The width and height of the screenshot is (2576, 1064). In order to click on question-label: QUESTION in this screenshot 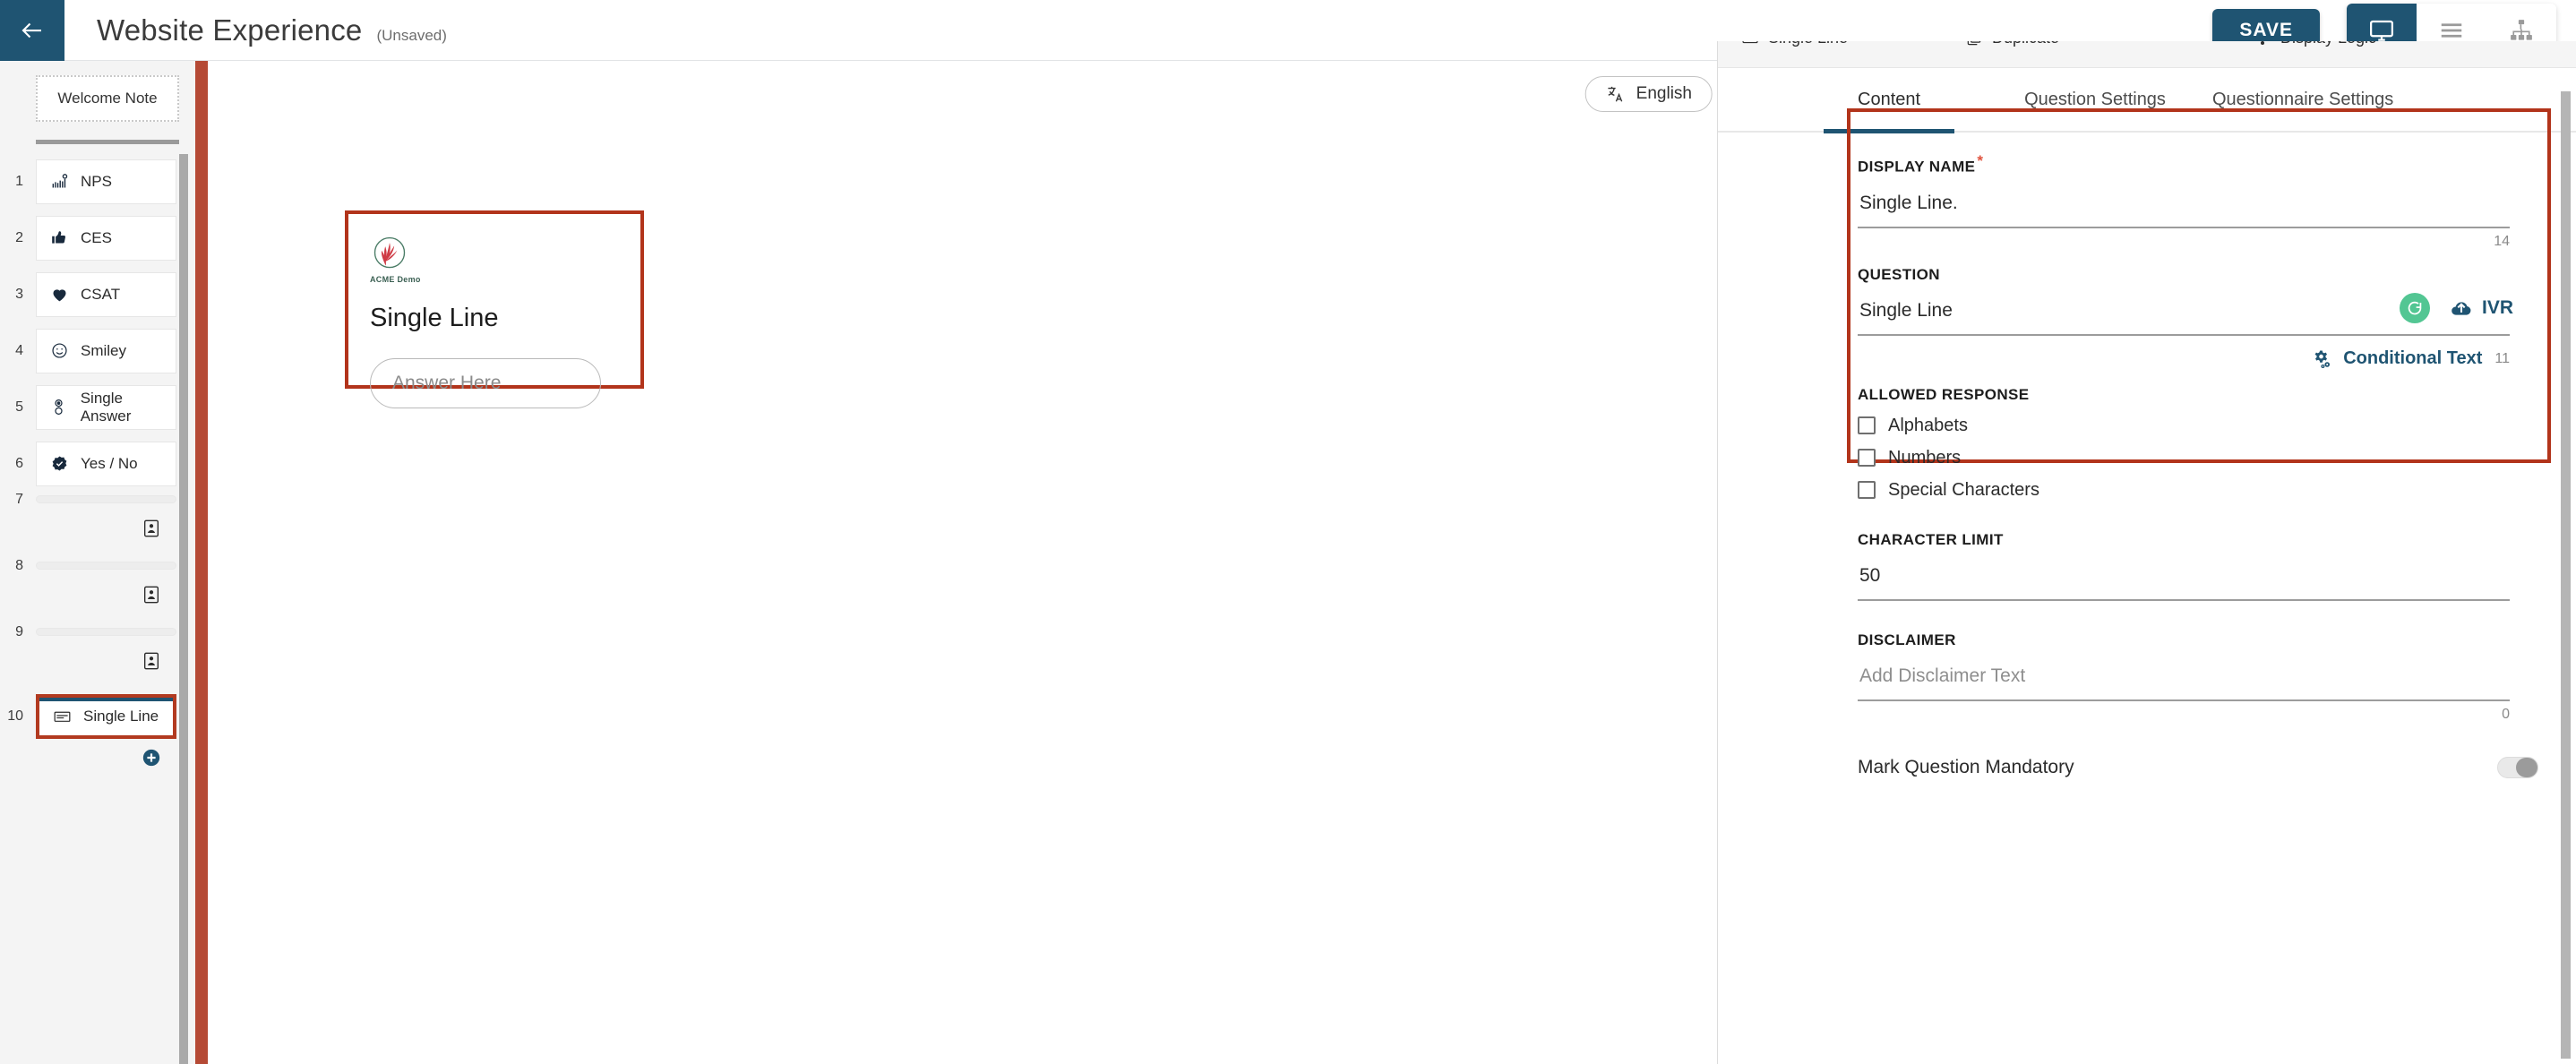, I will do `click(1899, 274)`.